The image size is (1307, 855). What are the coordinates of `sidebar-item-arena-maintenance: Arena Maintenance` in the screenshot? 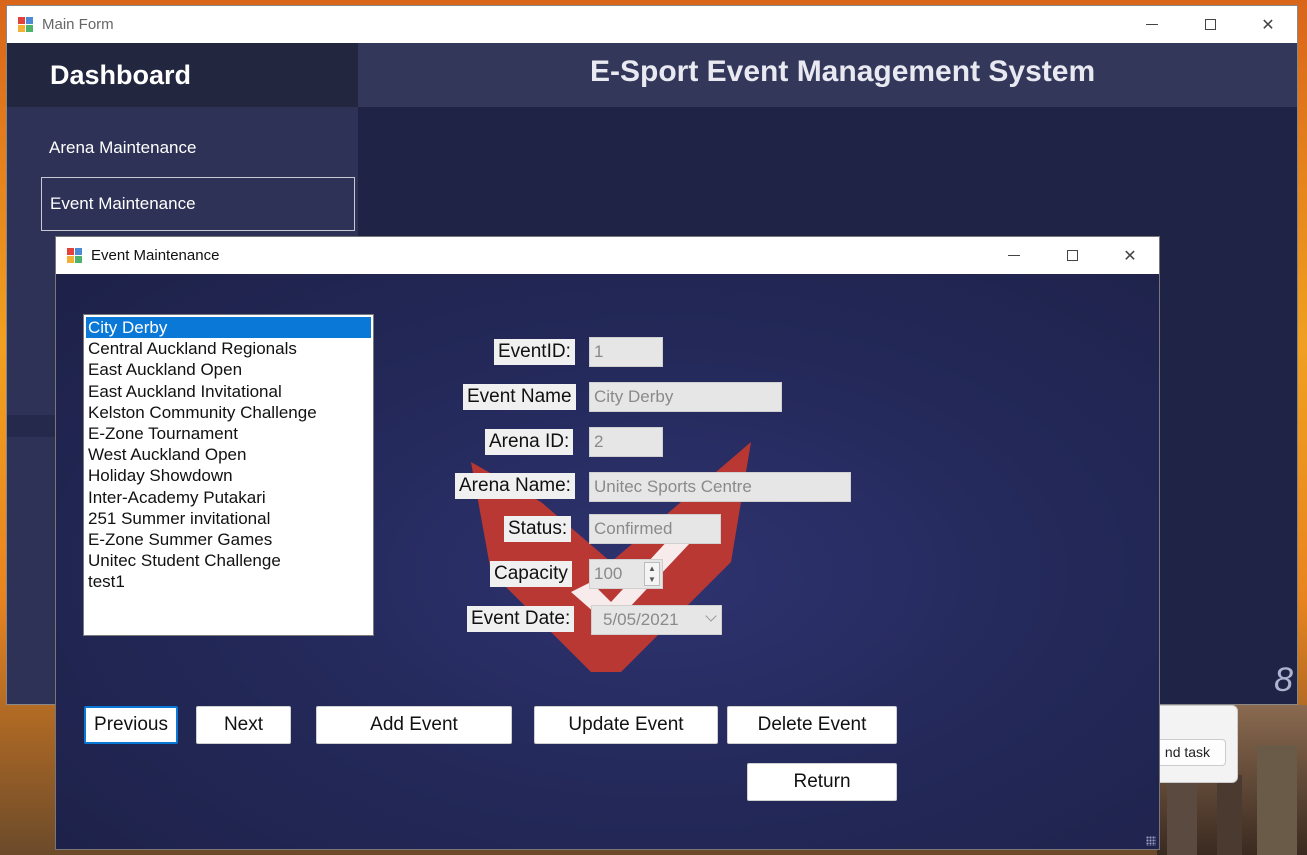 It's located at (198, 148).